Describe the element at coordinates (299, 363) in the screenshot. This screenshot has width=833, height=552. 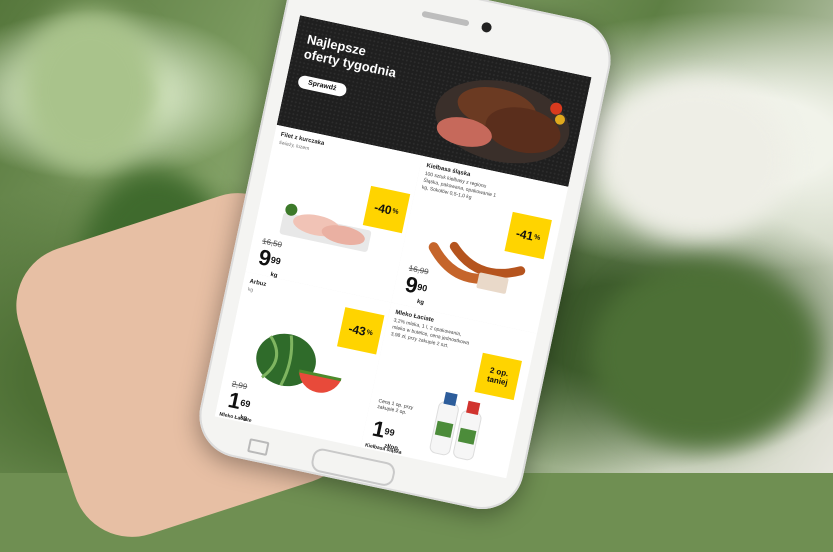
I see `watermelon-image` at that location.